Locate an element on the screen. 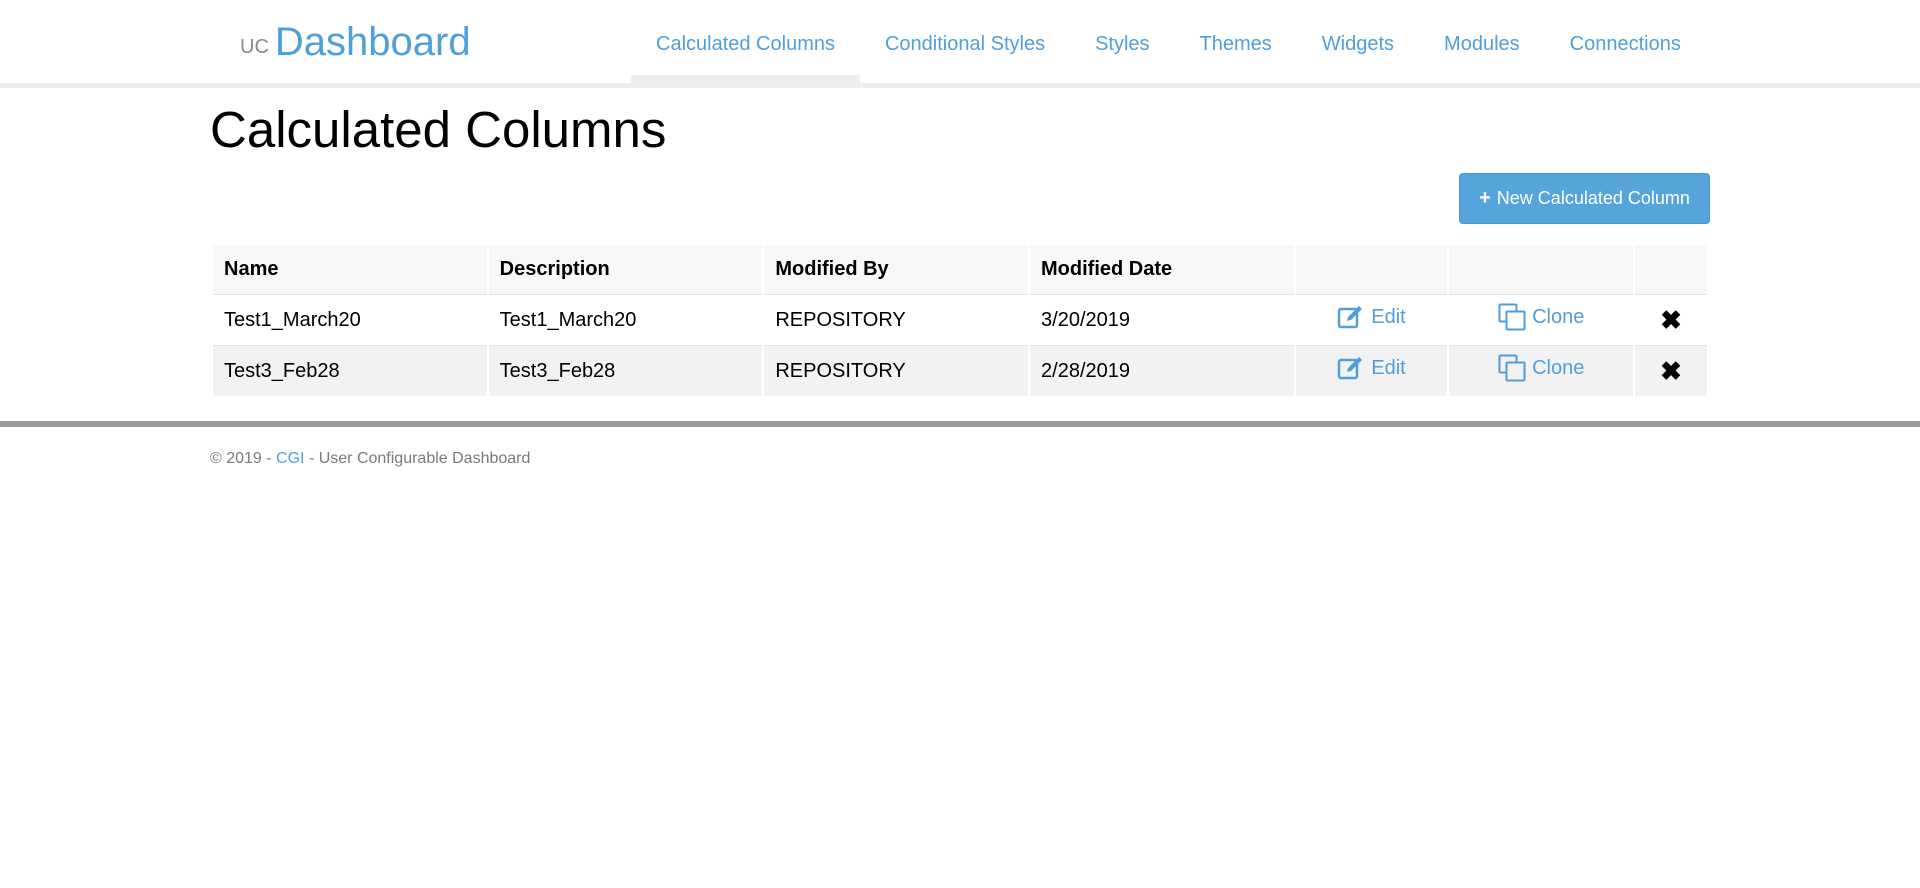 Image resolution: width=1920 pixels, height=888 pixels. header-modified-date: Modified Date is located at coordinates (1162, 269).